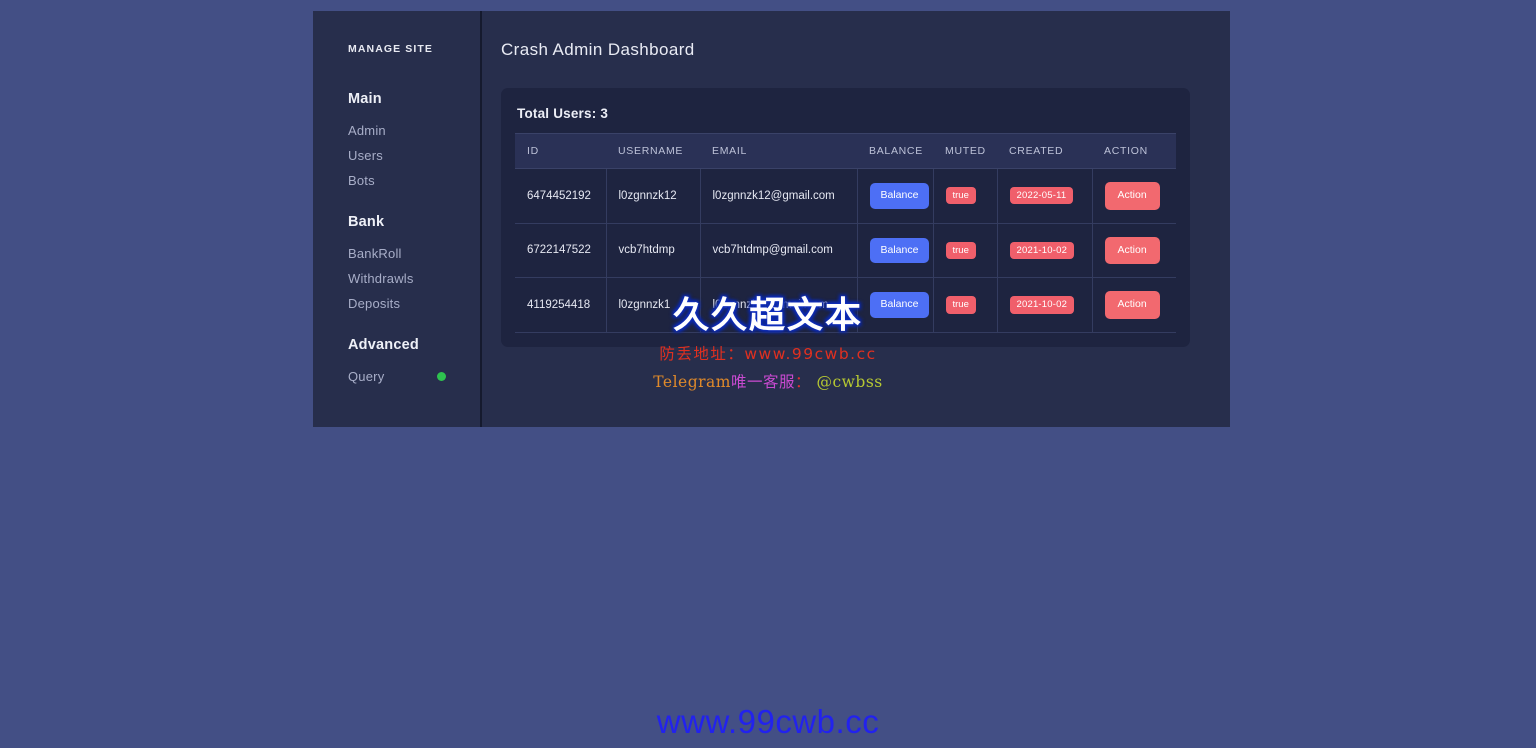 The width and height of the screenshot is (1536, 748). Describe the element at coordinates (365, 155) in the screenshot. I see `sidebar-item-label: Users` at that location.